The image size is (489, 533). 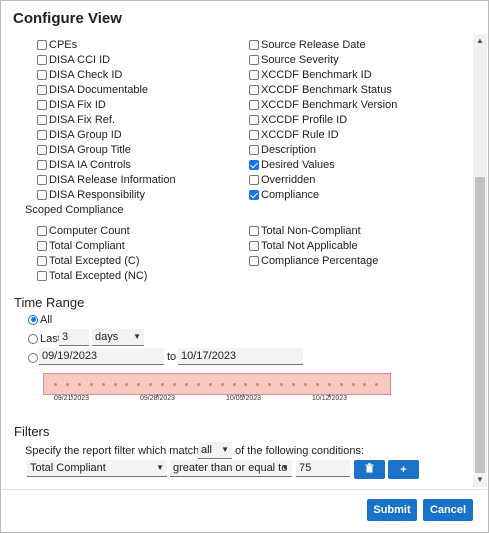 What do you see at coordinates (323, 468) in the screenshot?
I see `filter-value-input: 75` at bounding box center [323, 468].